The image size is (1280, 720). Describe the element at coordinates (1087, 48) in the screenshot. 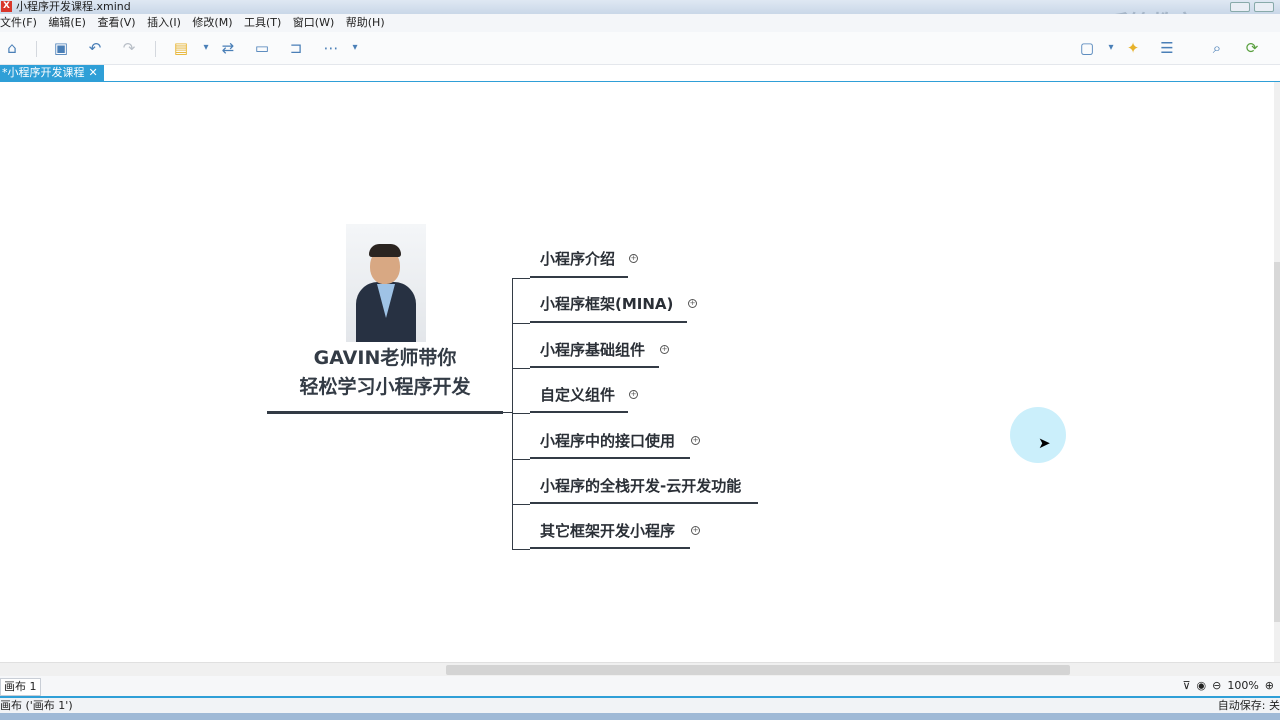

I see `presentation-icon: ▢` at that location.